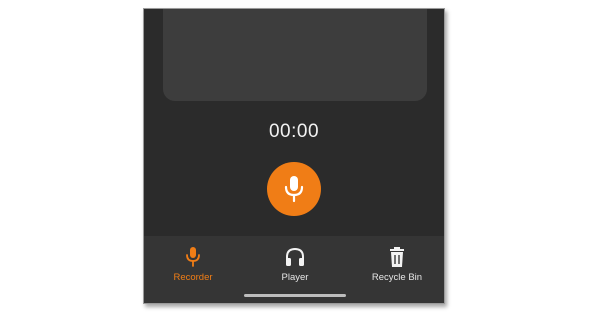 The image size is (600, 313). I want to click on home-indicator, so click(295, 295).